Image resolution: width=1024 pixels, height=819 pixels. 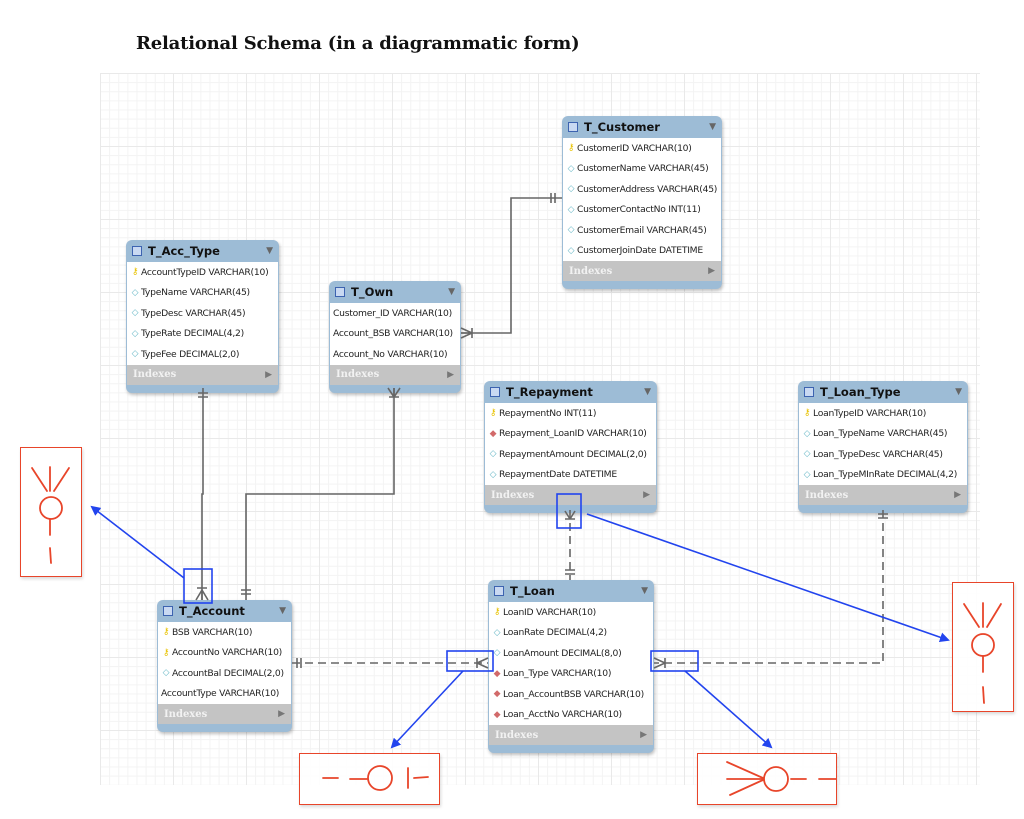 What do you see at coordinates (375, 778) in the screenshot?
I see `crowfoot-zero-or-one-horizontal-icon` at bounding box center [375, 778].